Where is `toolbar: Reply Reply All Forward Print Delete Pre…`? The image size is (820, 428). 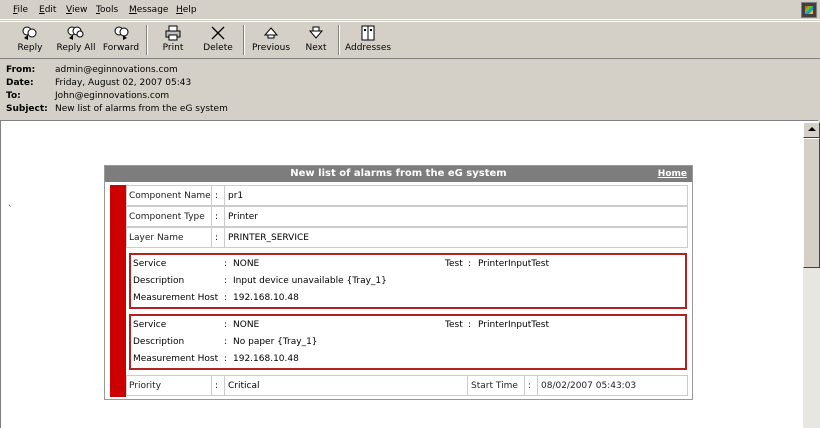
toolbar: Reply Reply All Forward Print Delete Pre… is located at coordinates (410, 40).